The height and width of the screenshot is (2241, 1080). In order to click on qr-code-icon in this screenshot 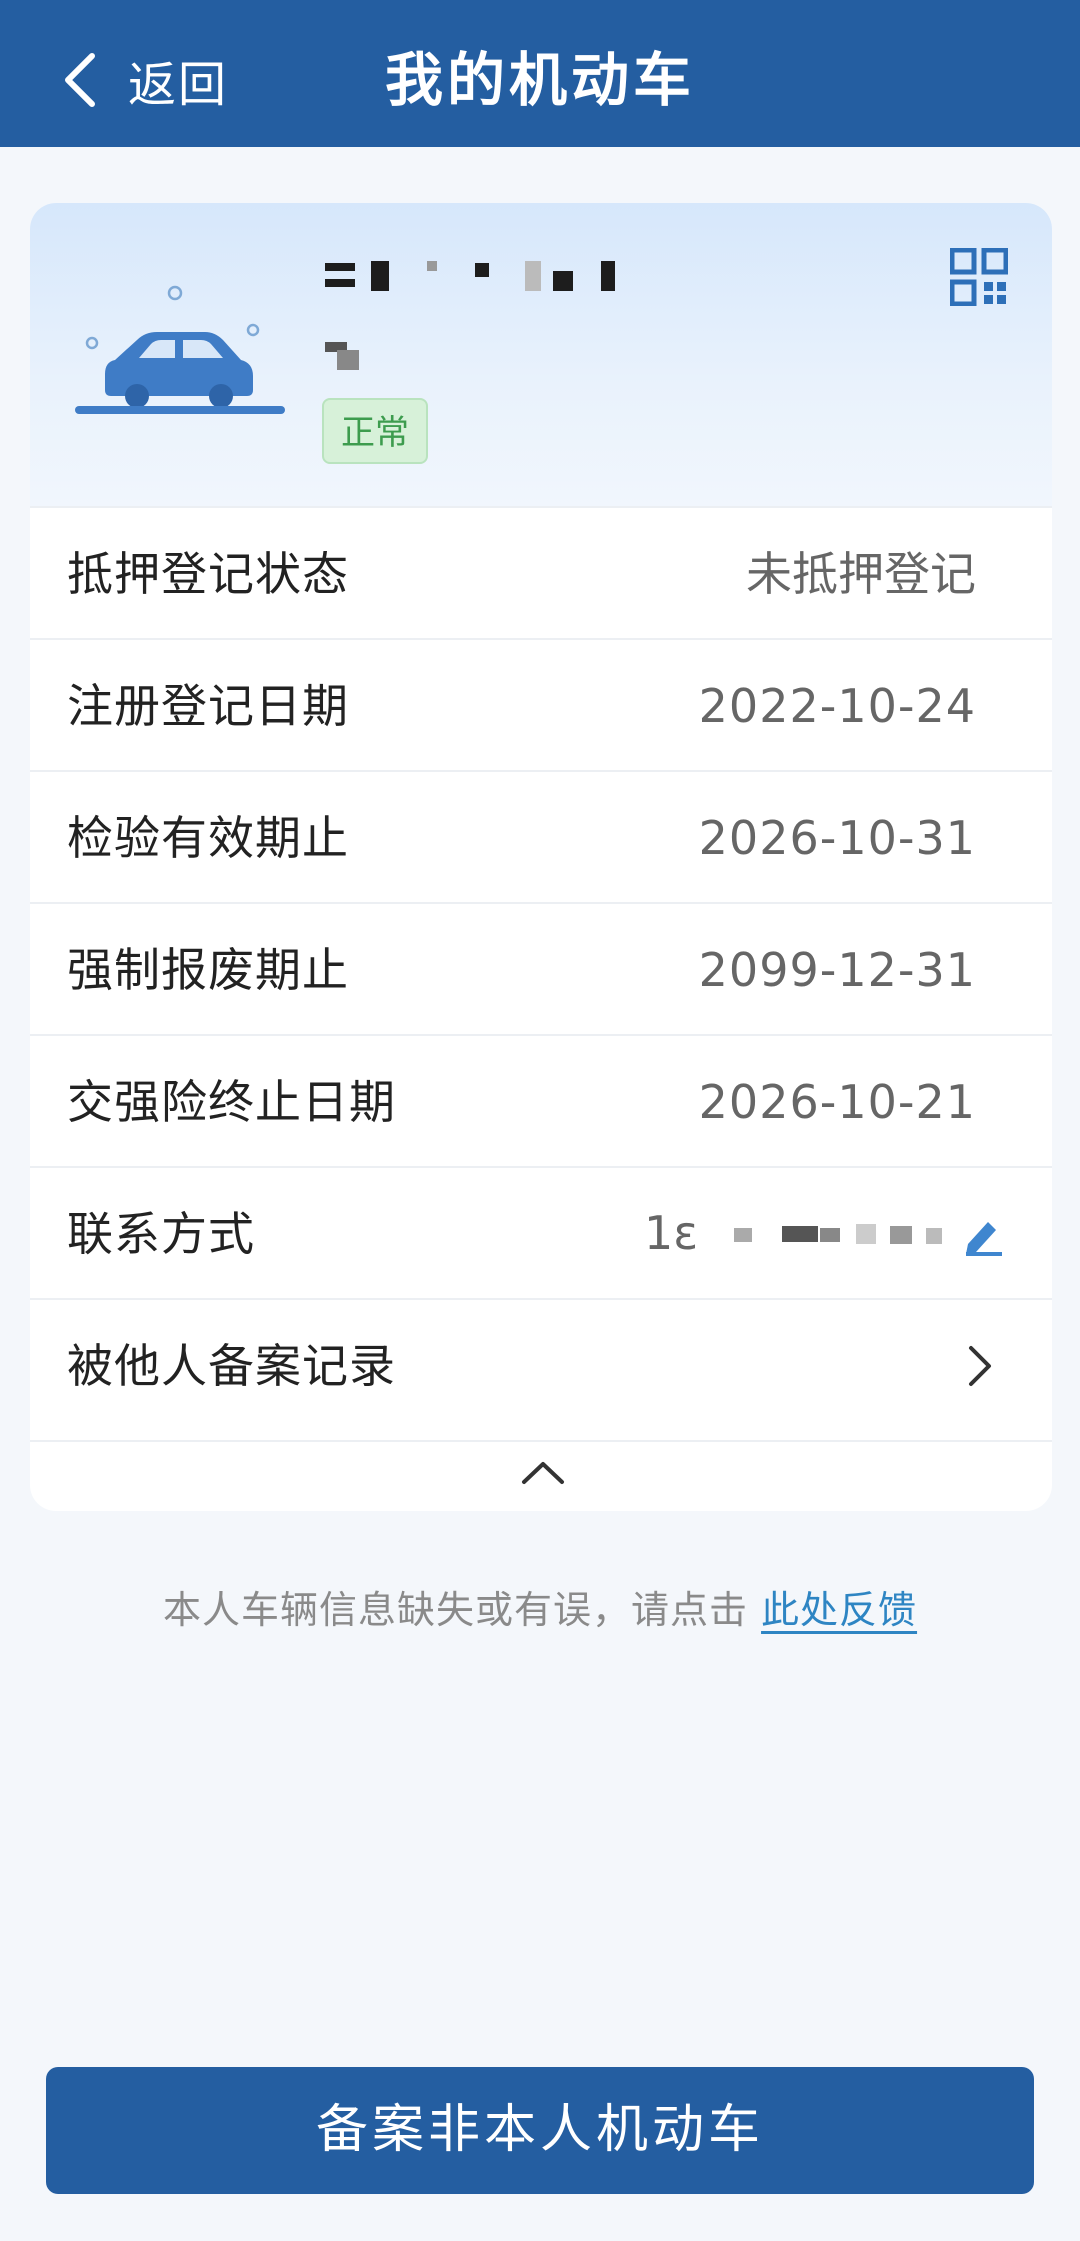, I will do `click(979, 277)`.